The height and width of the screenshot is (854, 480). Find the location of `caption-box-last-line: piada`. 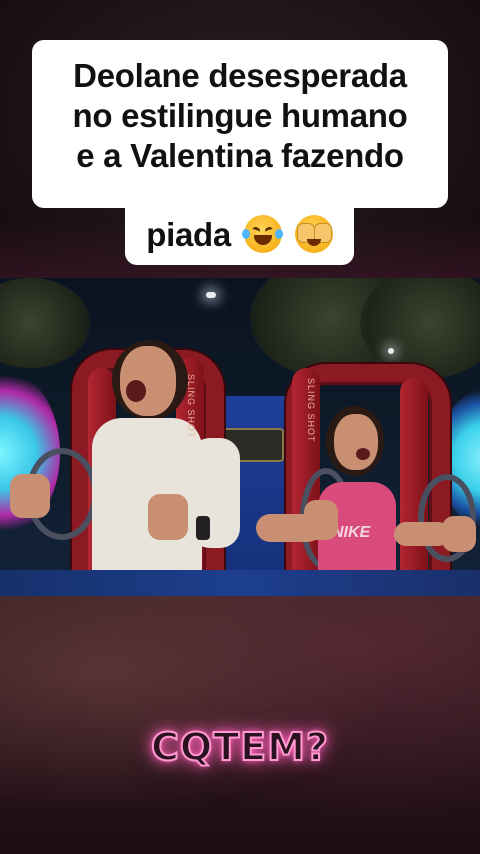

caption-box-last-line: piada is located at coordinates (239, 235).